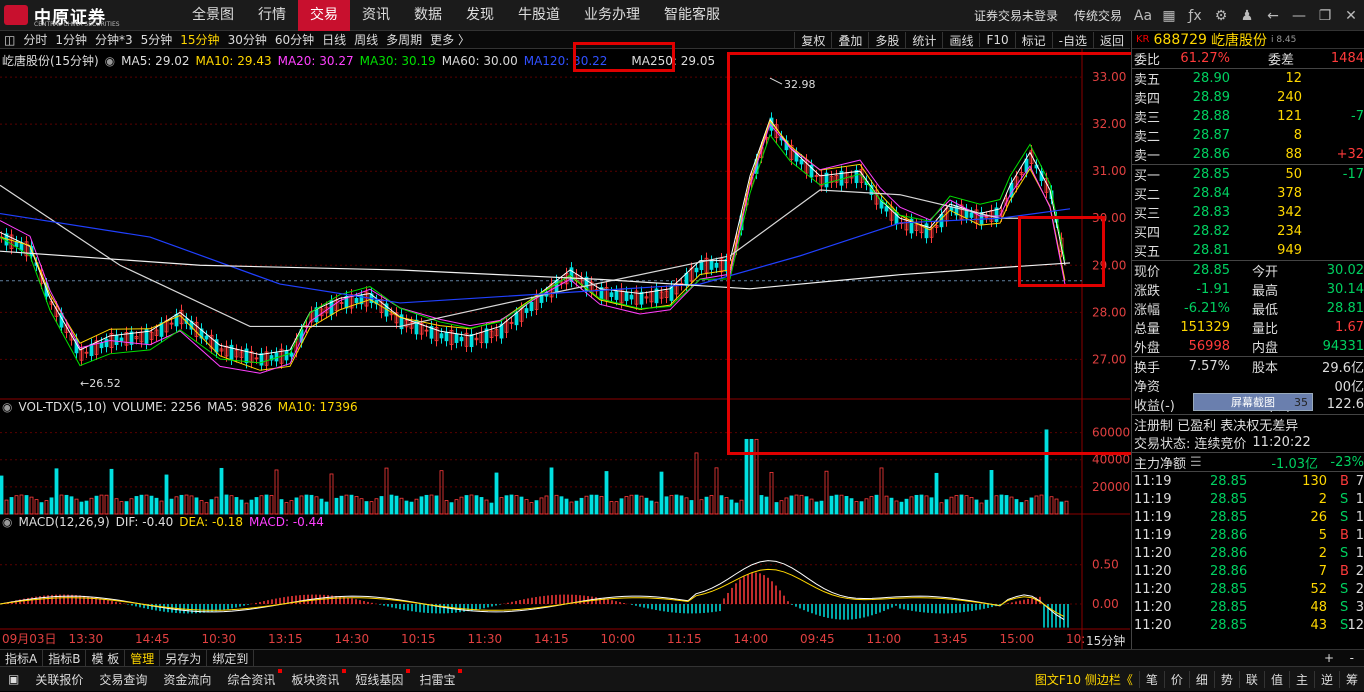  Describe the element at coordinates (1196, 462) in the screenshot. I see `list-icon: ☰` at that location.